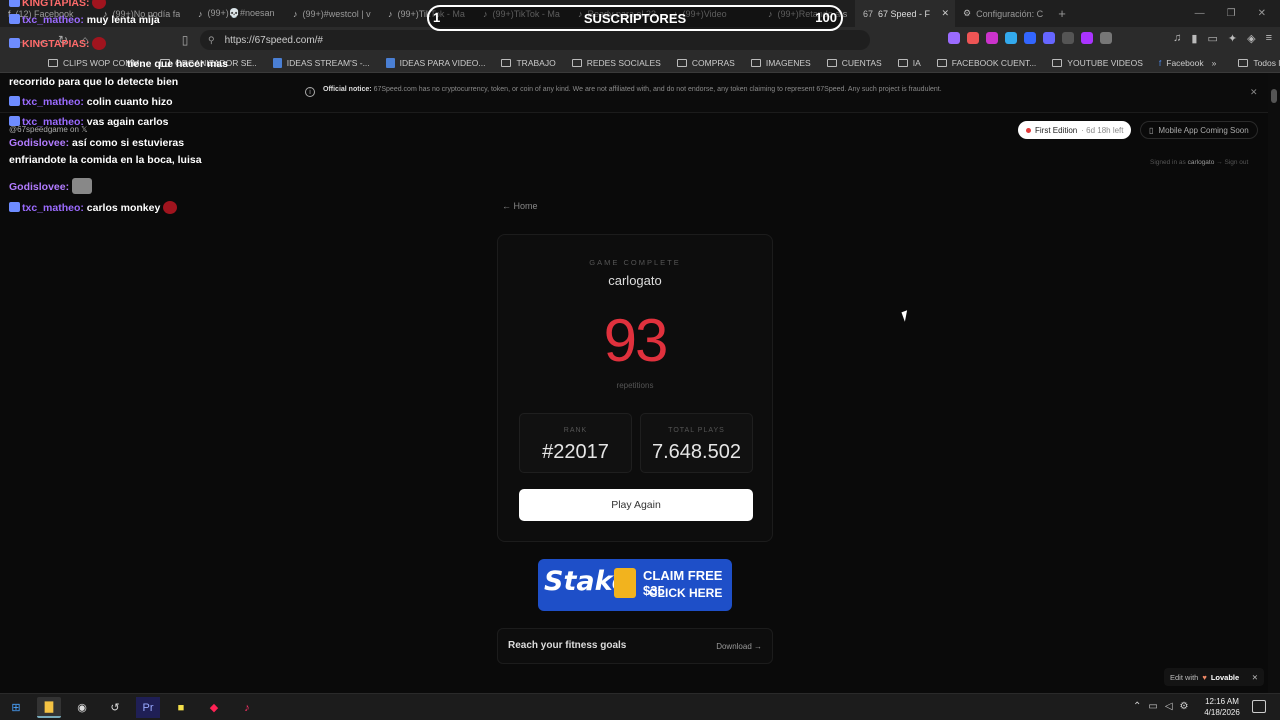 This screenshot has height=720, width=1280. What do you see at coordinates (945, 13) in the screenshot?
I see `close-tab-icon: ✕` at bounding box center [945, 13].